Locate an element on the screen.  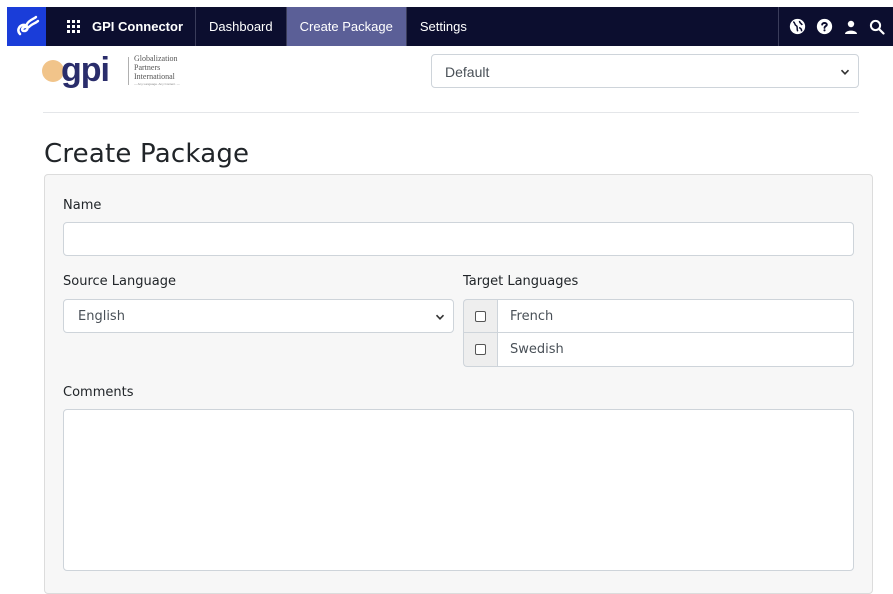
user-icon is located at coordinates (851, 27).